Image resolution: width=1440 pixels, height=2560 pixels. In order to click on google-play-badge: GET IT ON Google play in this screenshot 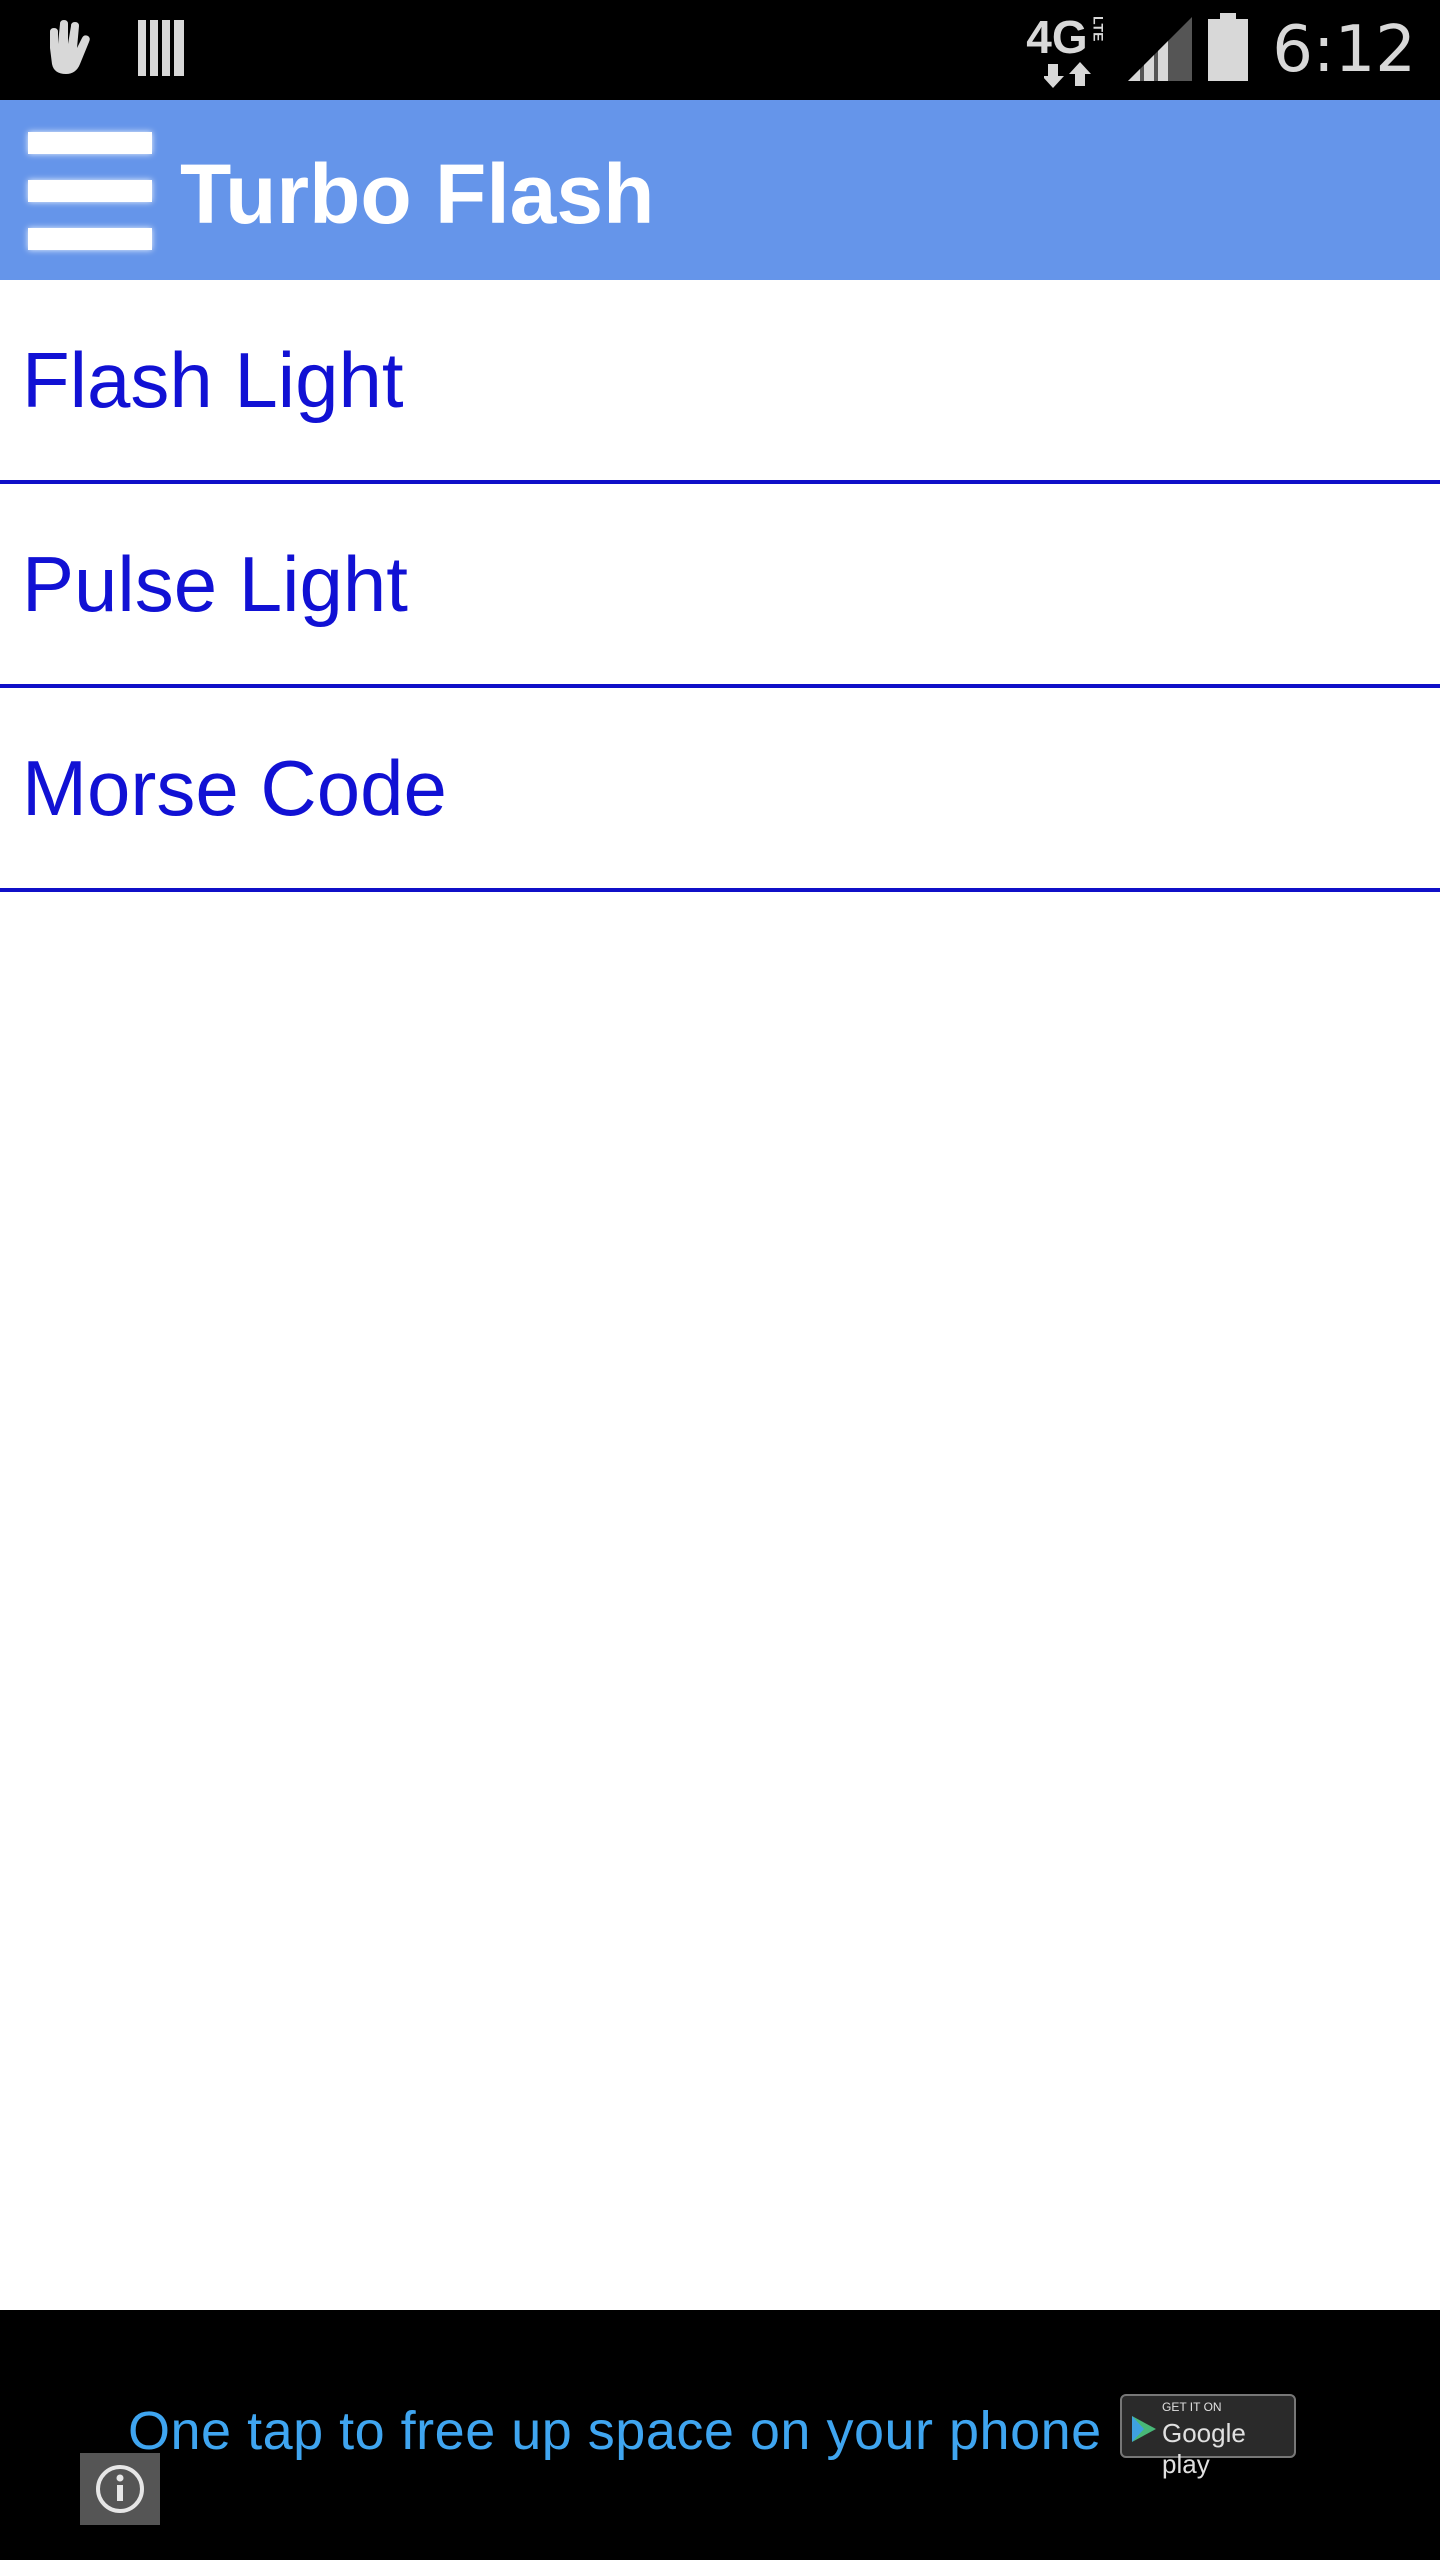, I will do `click(1208, 2436)`.